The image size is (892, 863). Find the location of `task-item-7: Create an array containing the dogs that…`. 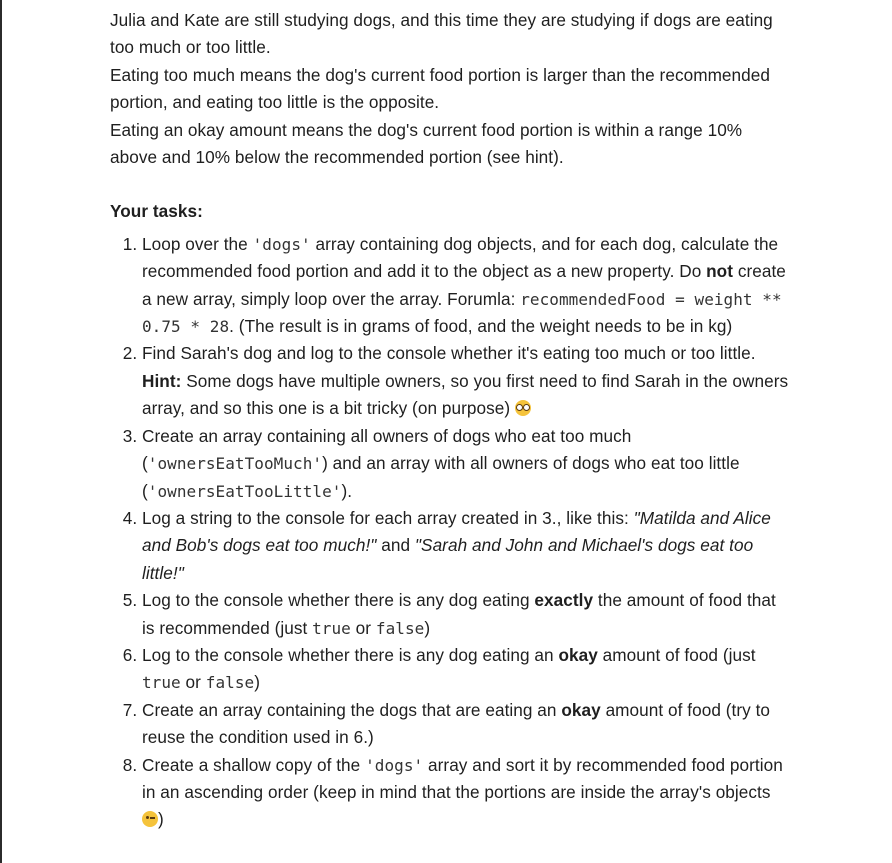

task-item-7: Create an array containing the dogs that… is located at coordinates (466, 724).